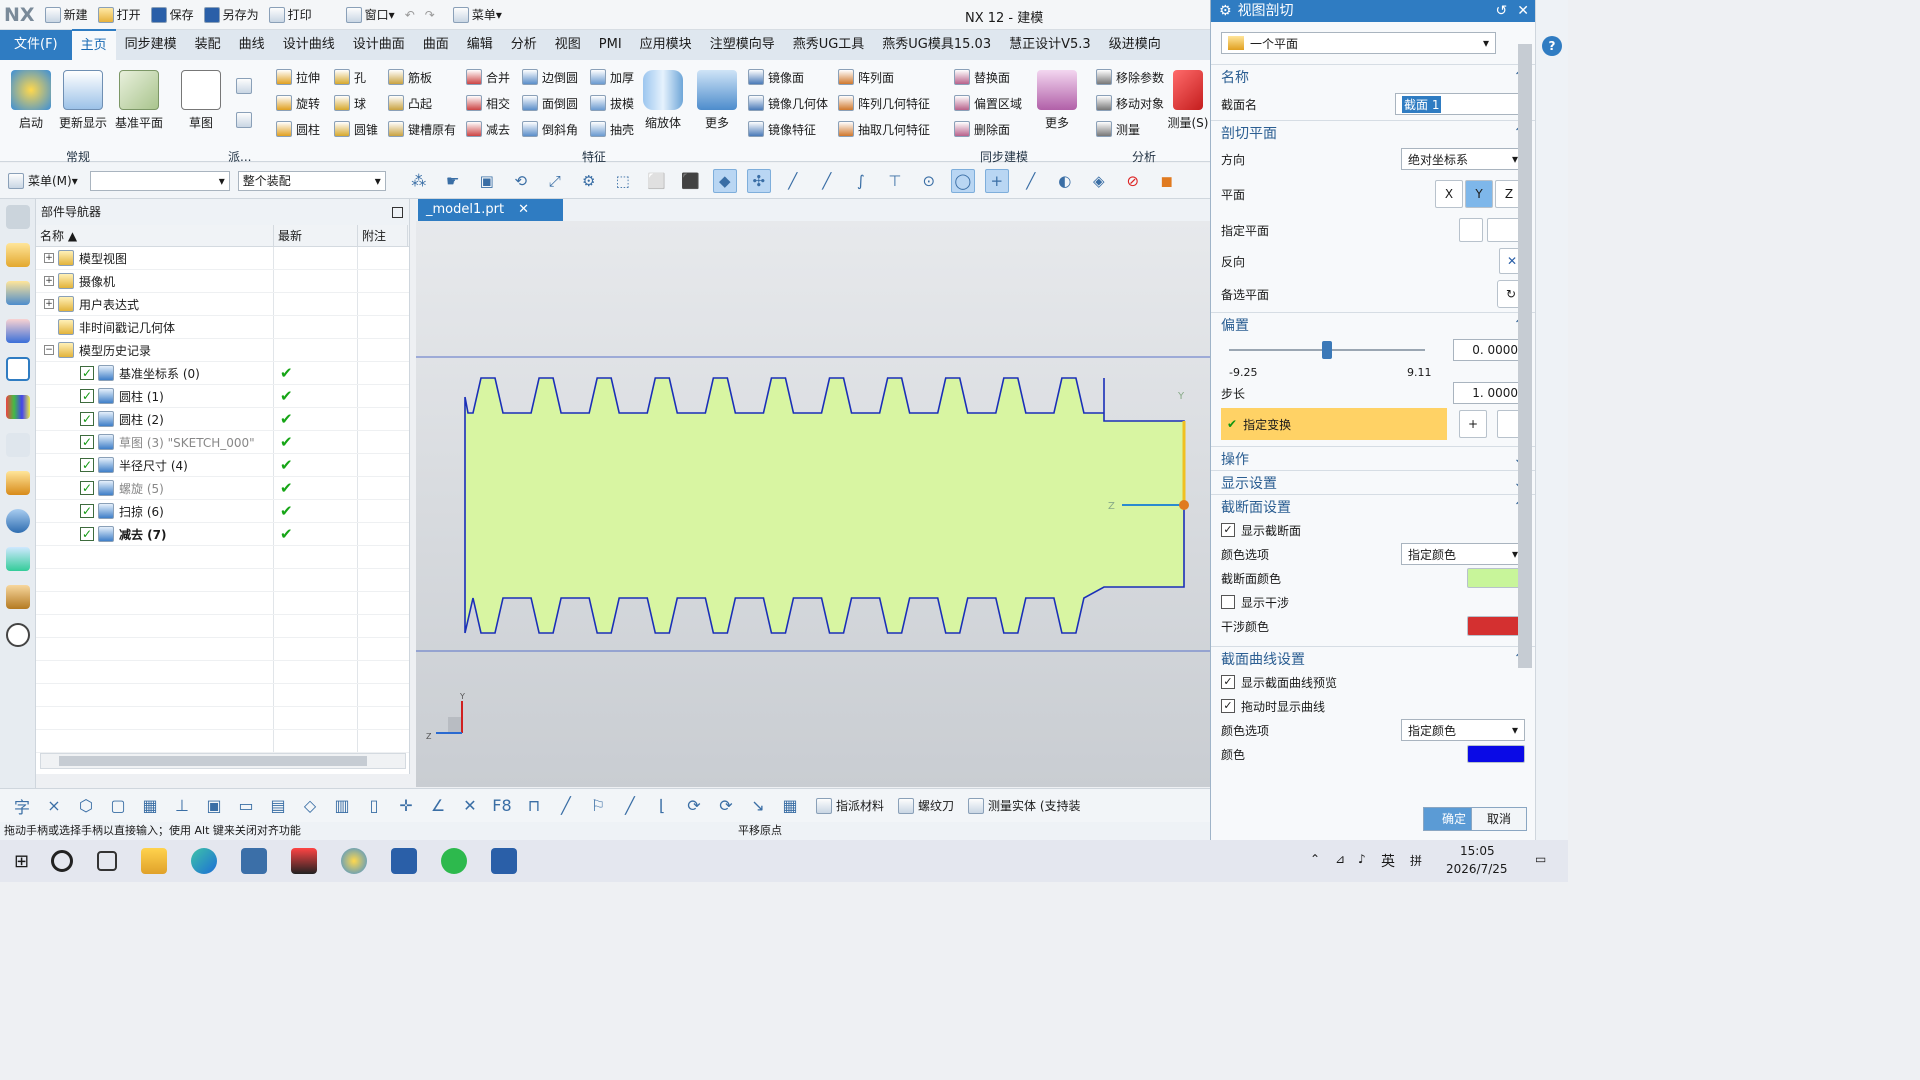 The width and height of the screenshot is (1920, 1080). Describe the element at coordinates (829, 45) in the screenshot. I see `tab-13: 燕秀UG工具` at that location.